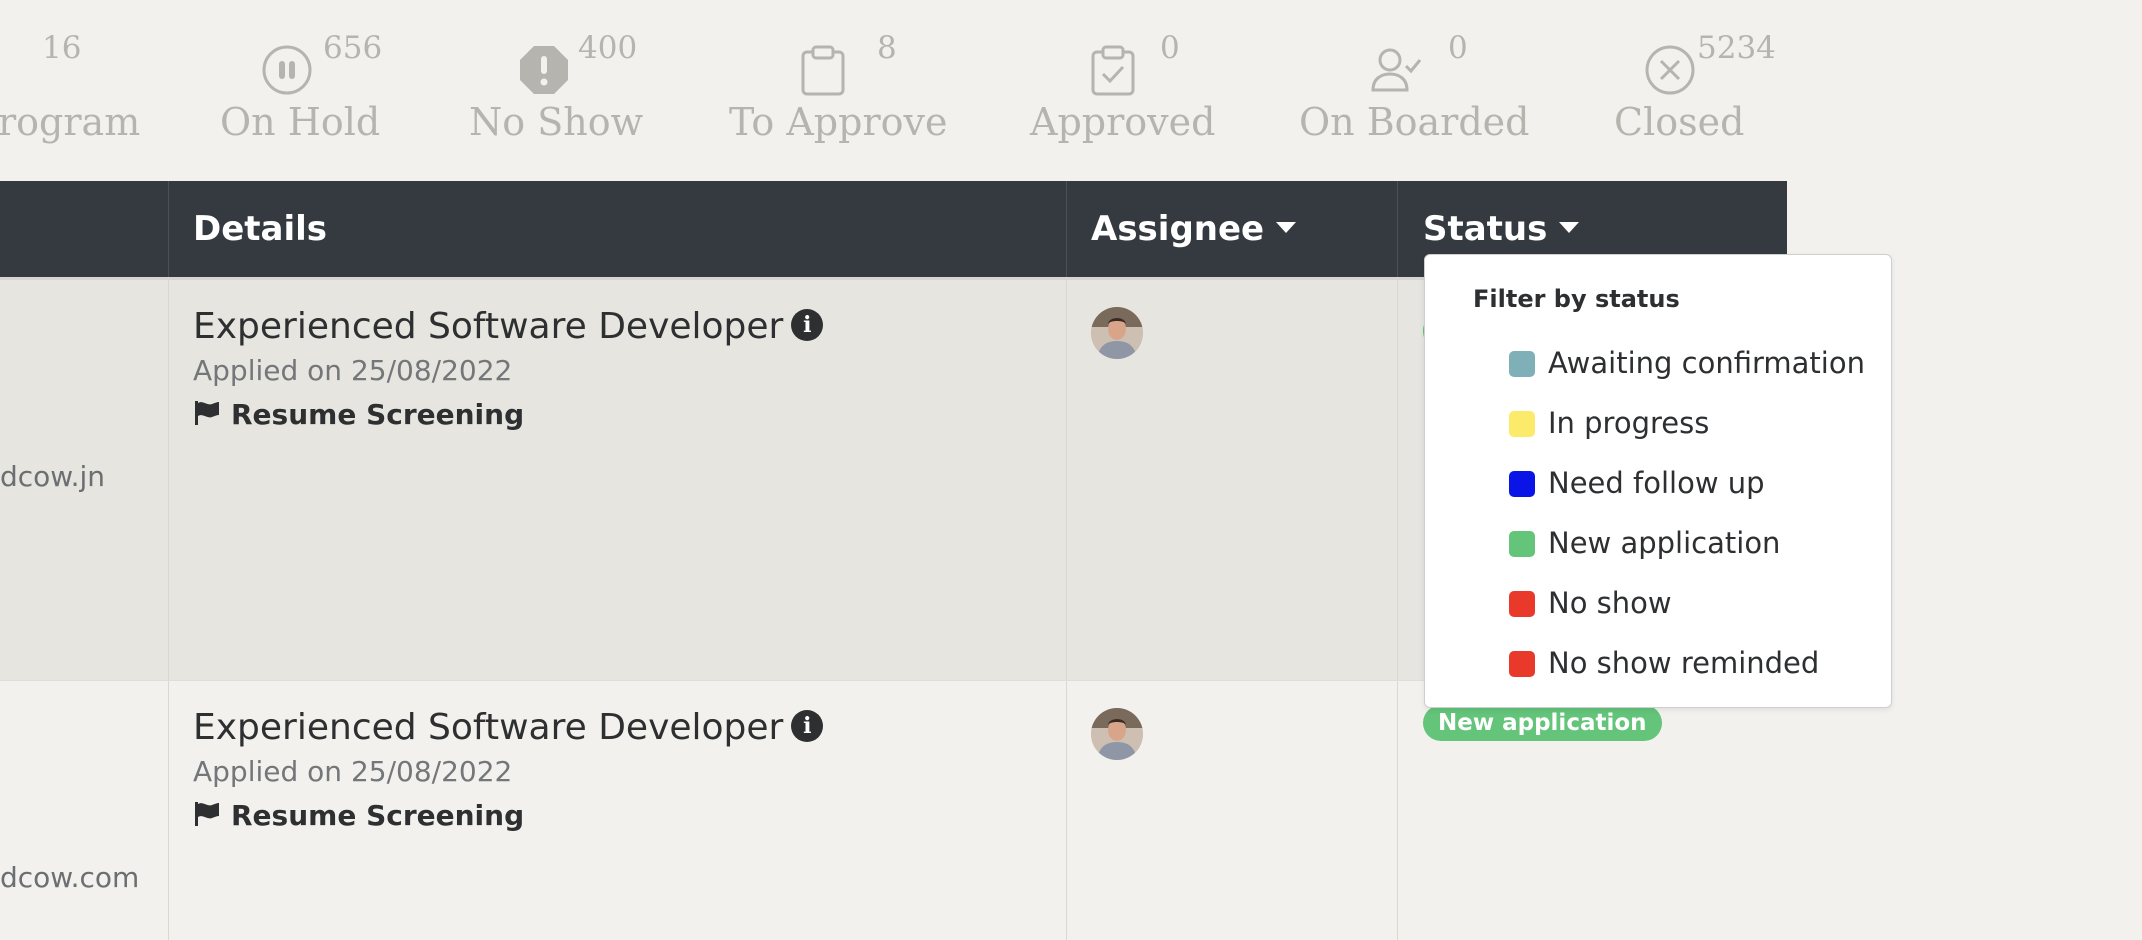 The height and width of the screenshot is (940, 2142). Describe the element at coordinates (1679, 122) in the screenshot. I see `stat-label: Closed` at that location.